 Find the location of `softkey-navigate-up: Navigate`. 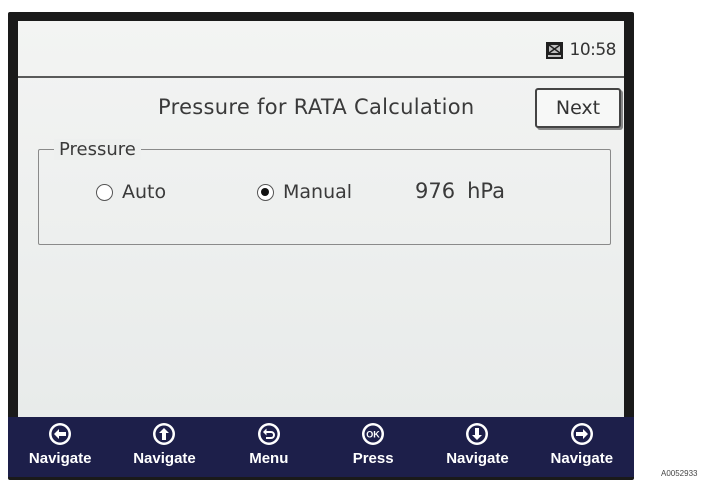

softkey-navigate-up: Navigate is located at coordinates (164, 447).